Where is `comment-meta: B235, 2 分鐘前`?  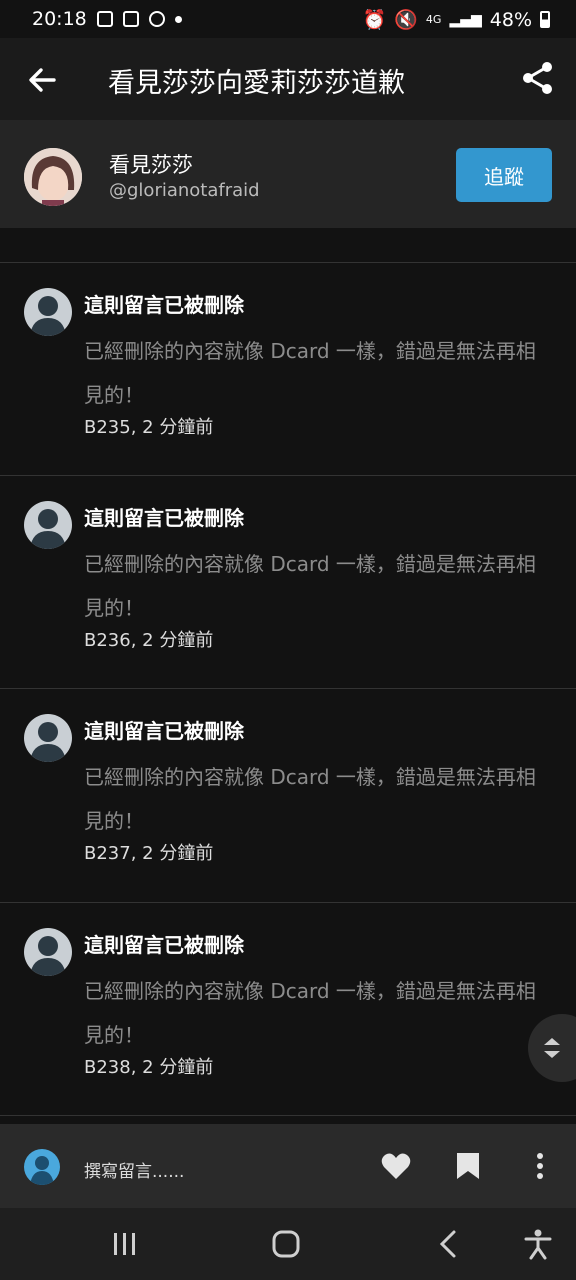
comment-meta: B235, 2 分鐘前 is located at coordinates (149, 427).